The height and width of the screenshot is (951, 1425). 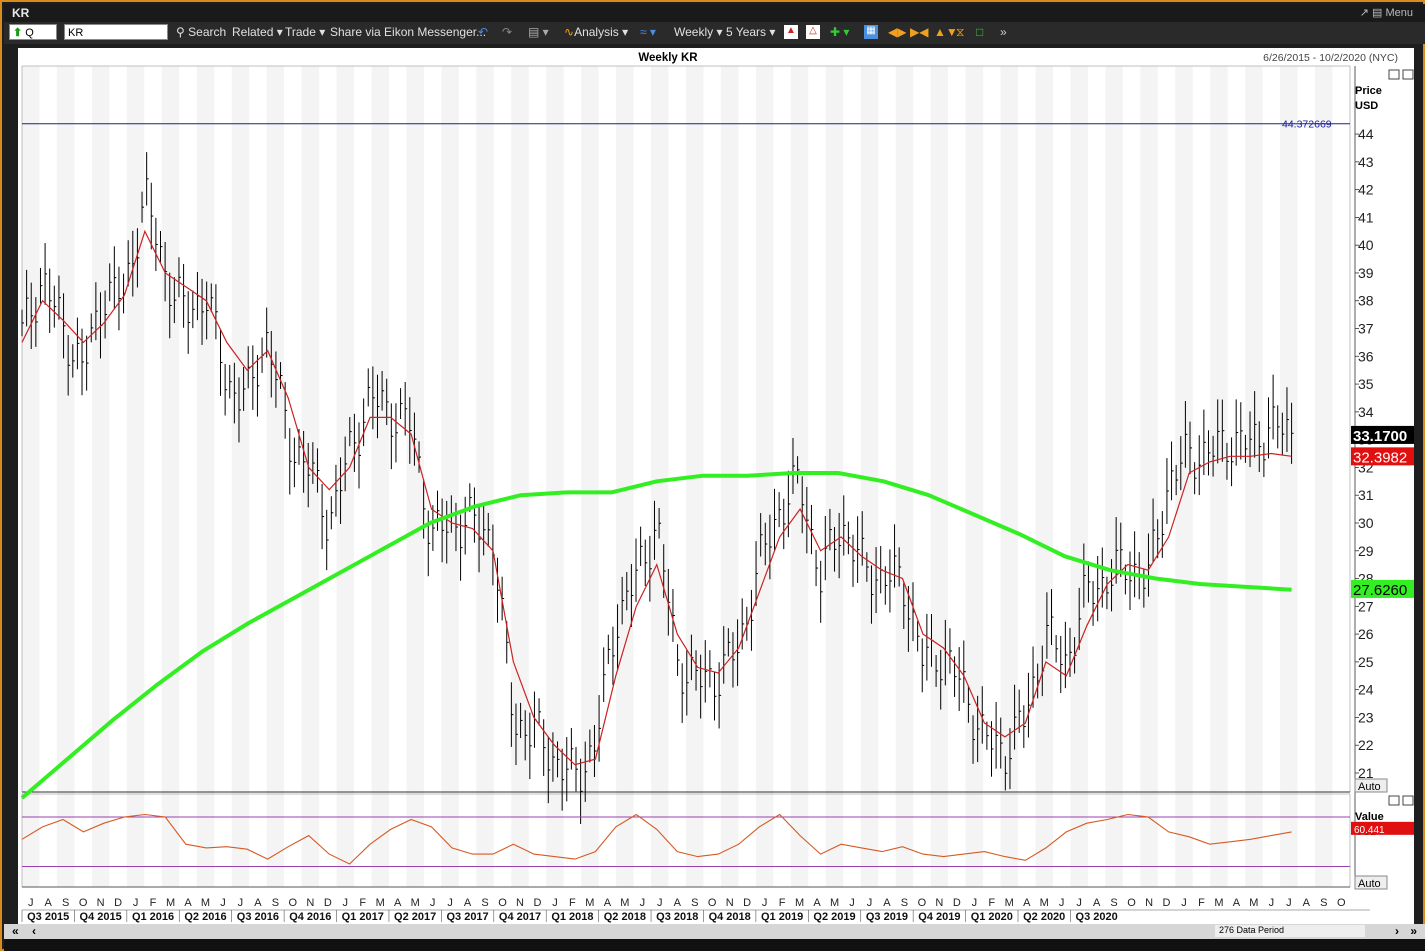 What do you see at coordinates (520, 903) in the screenshot?
I see `x-month-label: N` at bounding box center [520, 903].